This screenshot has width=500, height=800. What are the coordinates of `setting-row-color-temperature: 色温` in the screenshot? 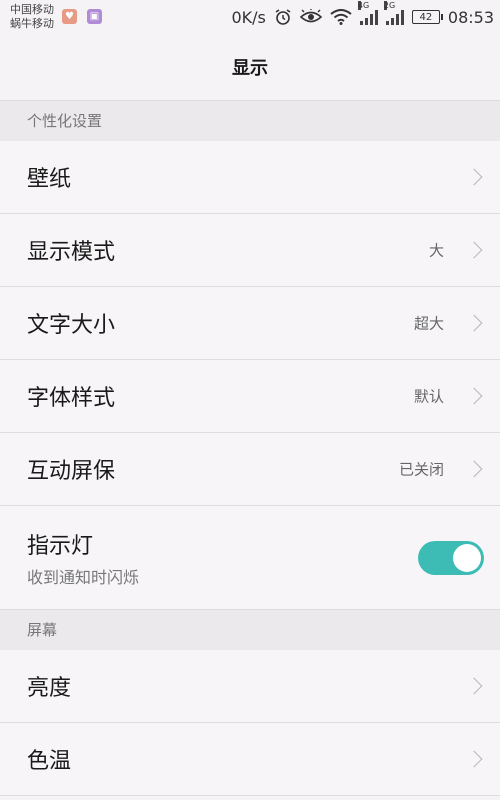 It's located at (250, 759).